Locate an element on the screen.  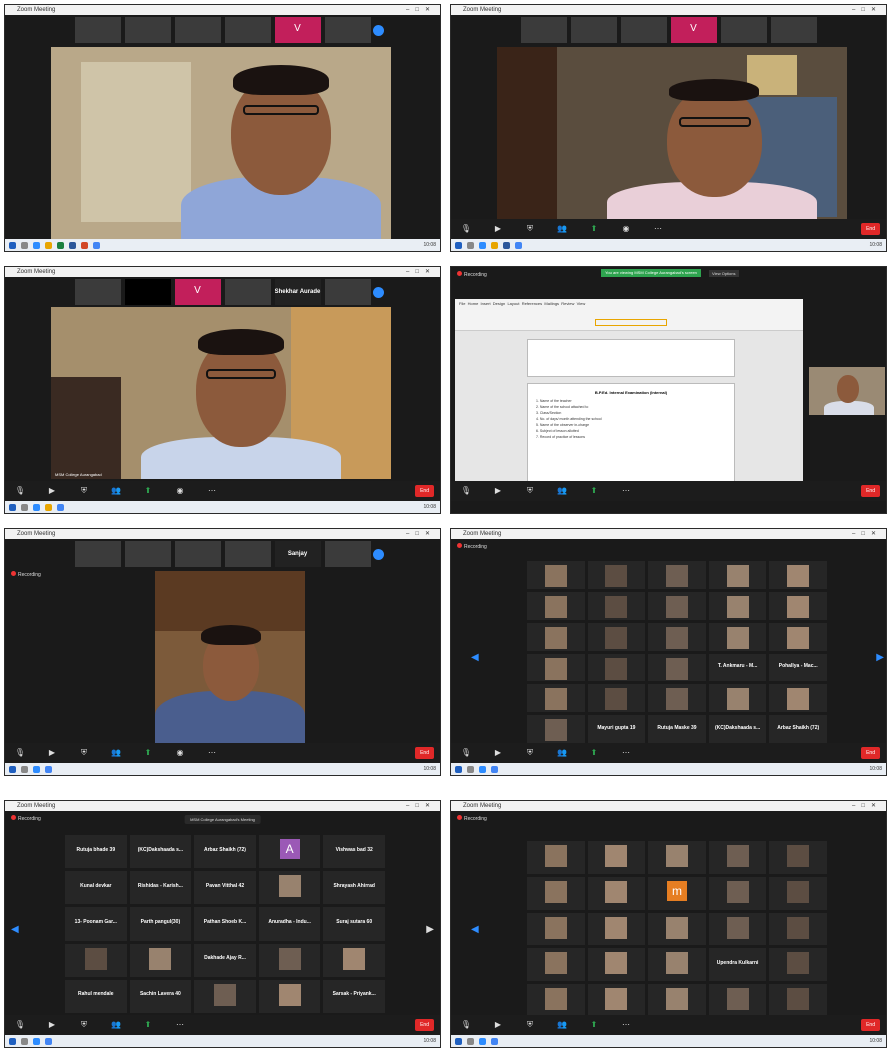
next-page-icon is located at coordinates (378, 30).